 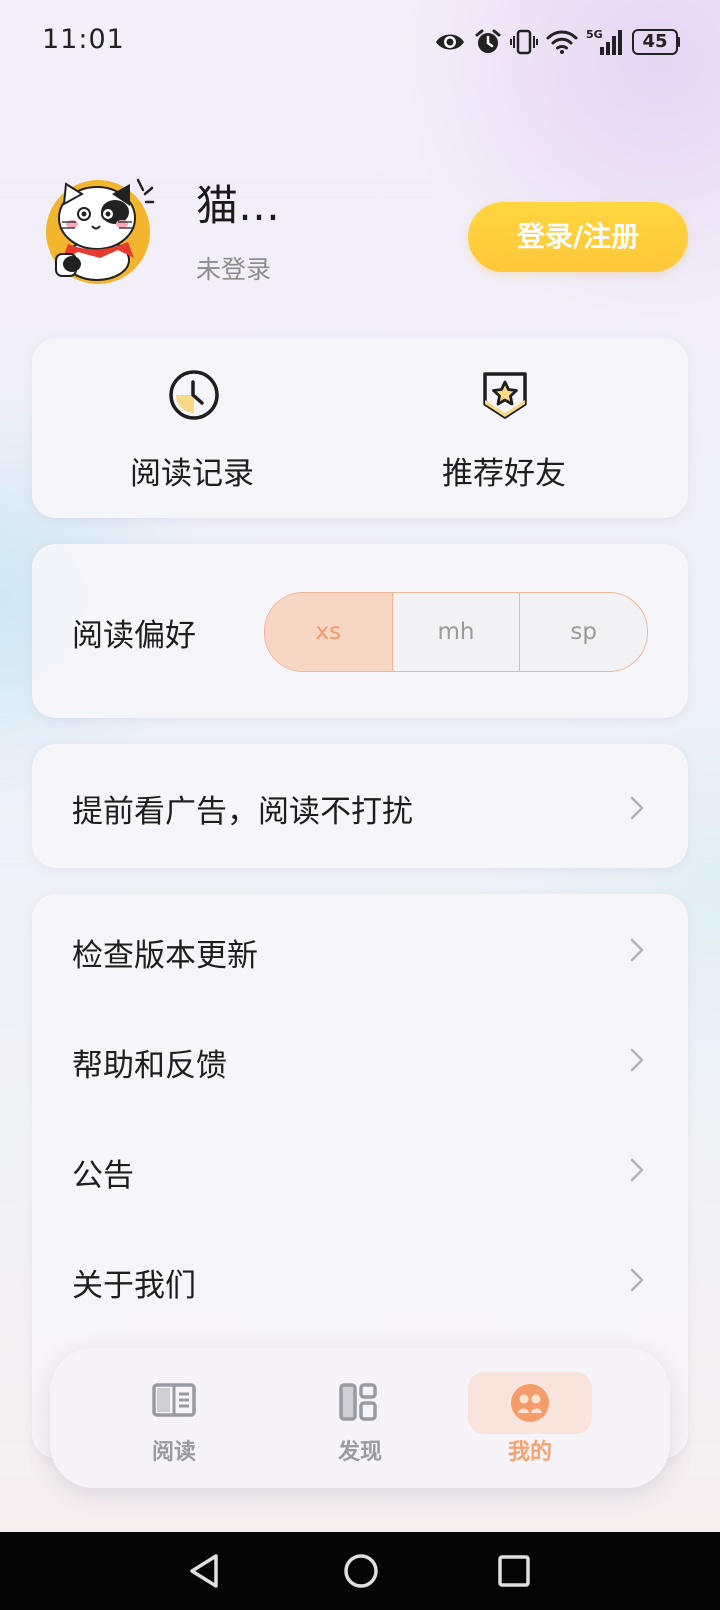 What do you see at coordinates (83, 39) in the screenshot?
I see `status-time: 11:01` at bounding box center [83, 39].